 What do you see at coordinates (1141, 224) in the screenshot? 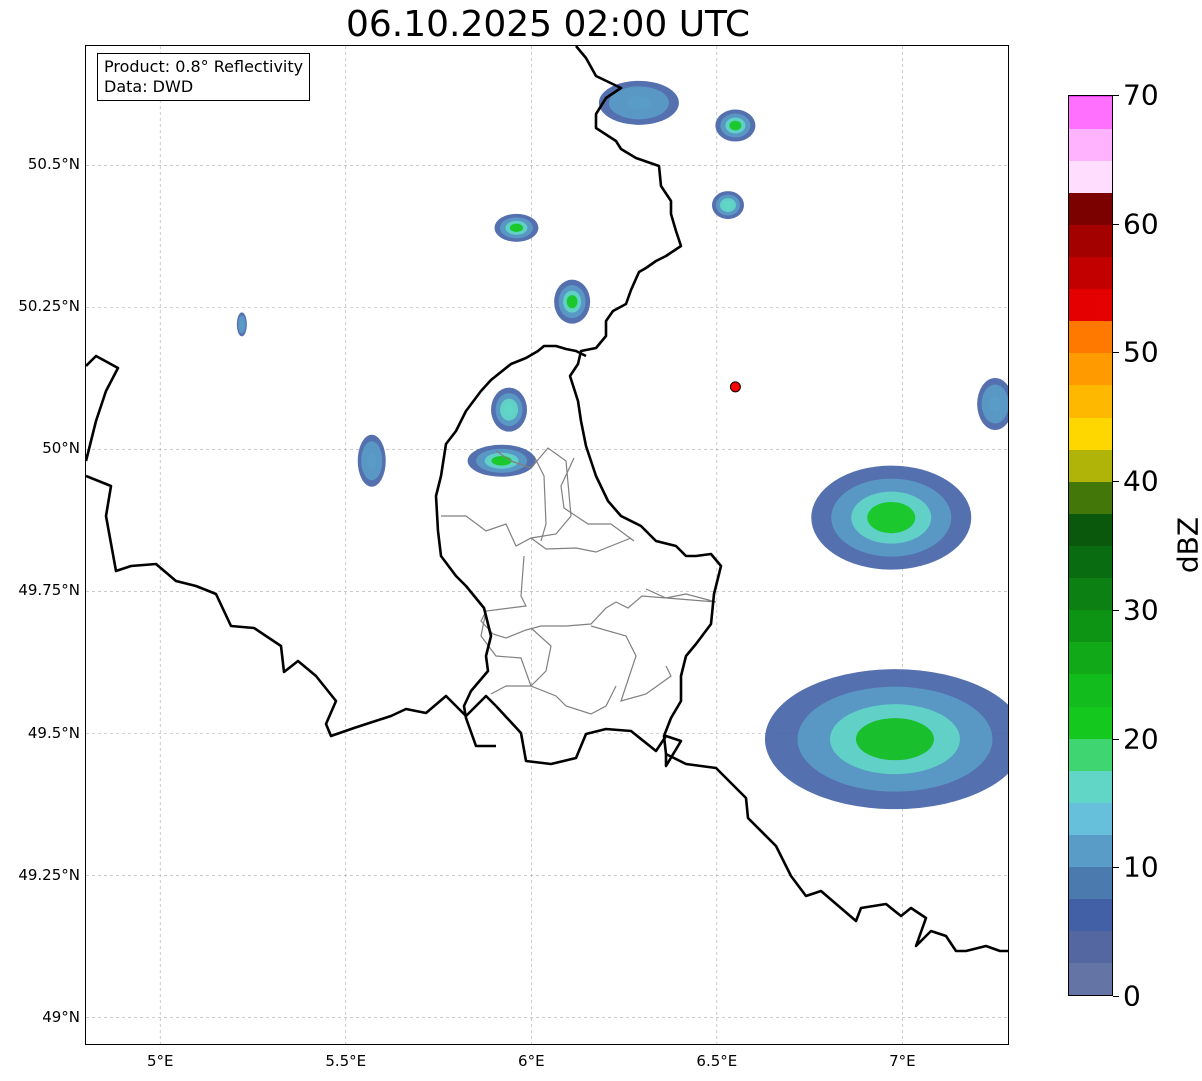
I see `colorbar-tick-label: 60` at bounding box center [1141, 224].